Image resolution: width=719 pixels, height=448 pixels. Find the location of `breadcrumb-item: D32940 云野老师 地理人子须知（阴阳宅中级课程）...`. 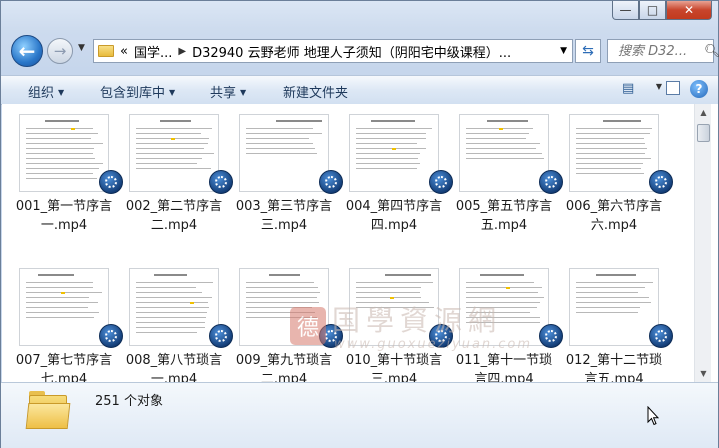

breadcrumb-item: D32940 云野老师 地理人子须知（阴阳宅中级课程）... is located at coordinates (351, 51).